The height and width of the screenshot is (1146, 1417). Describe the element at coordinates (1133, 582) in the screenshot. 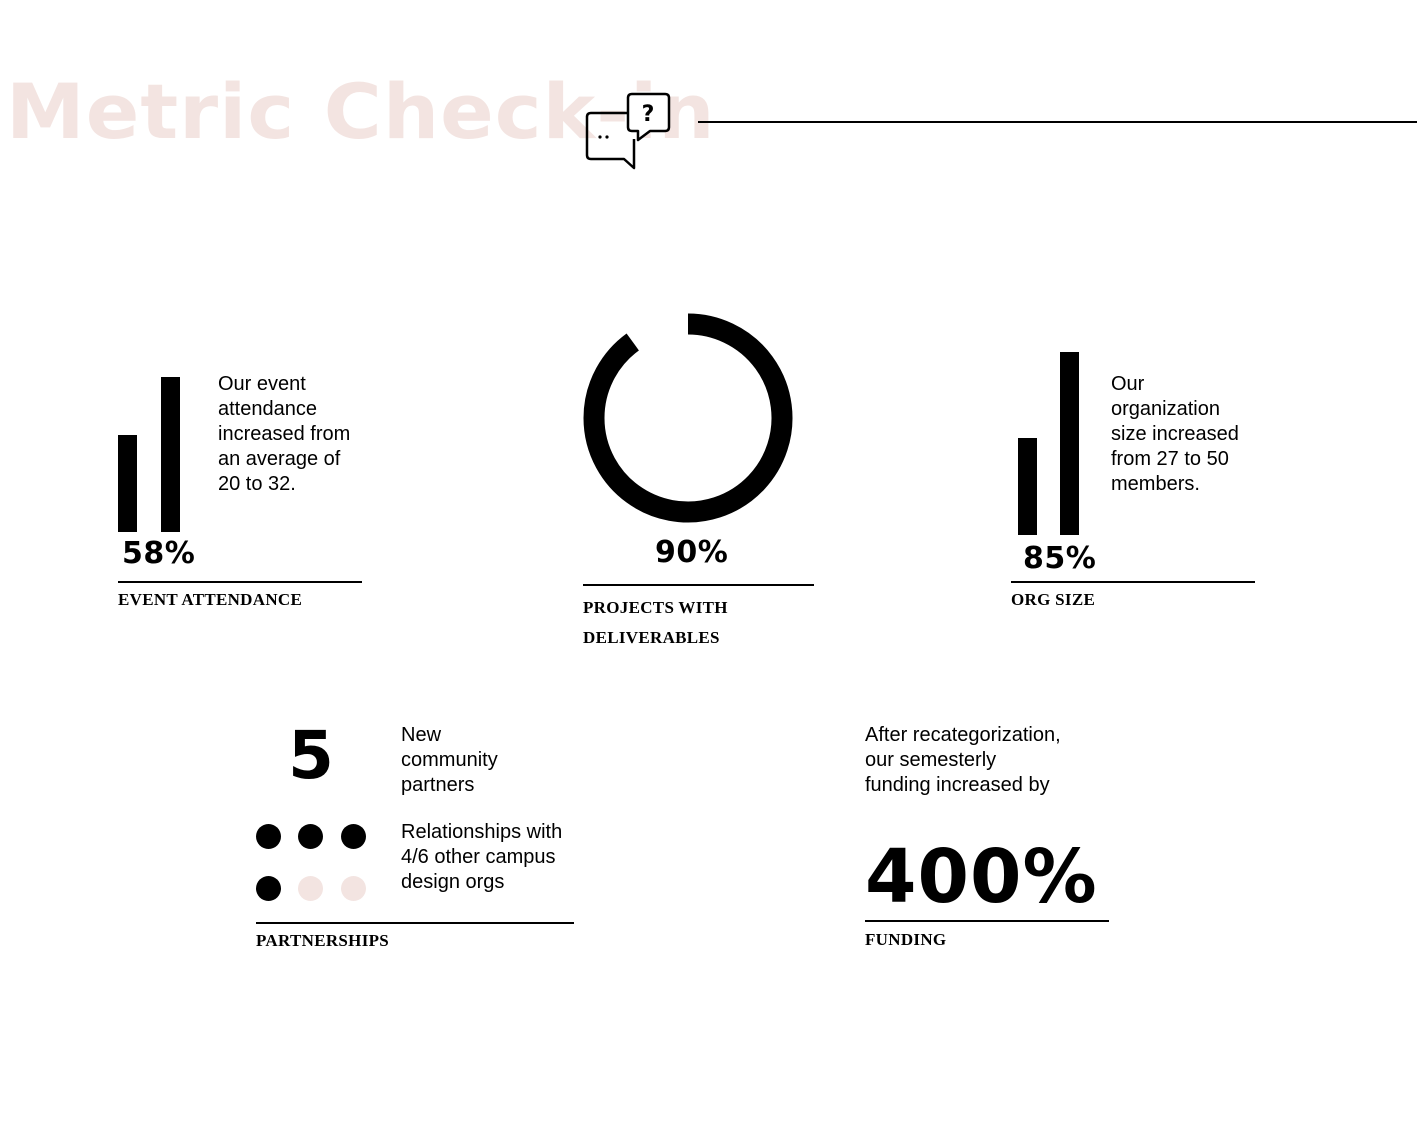

I see `org-size-rule` at that location.